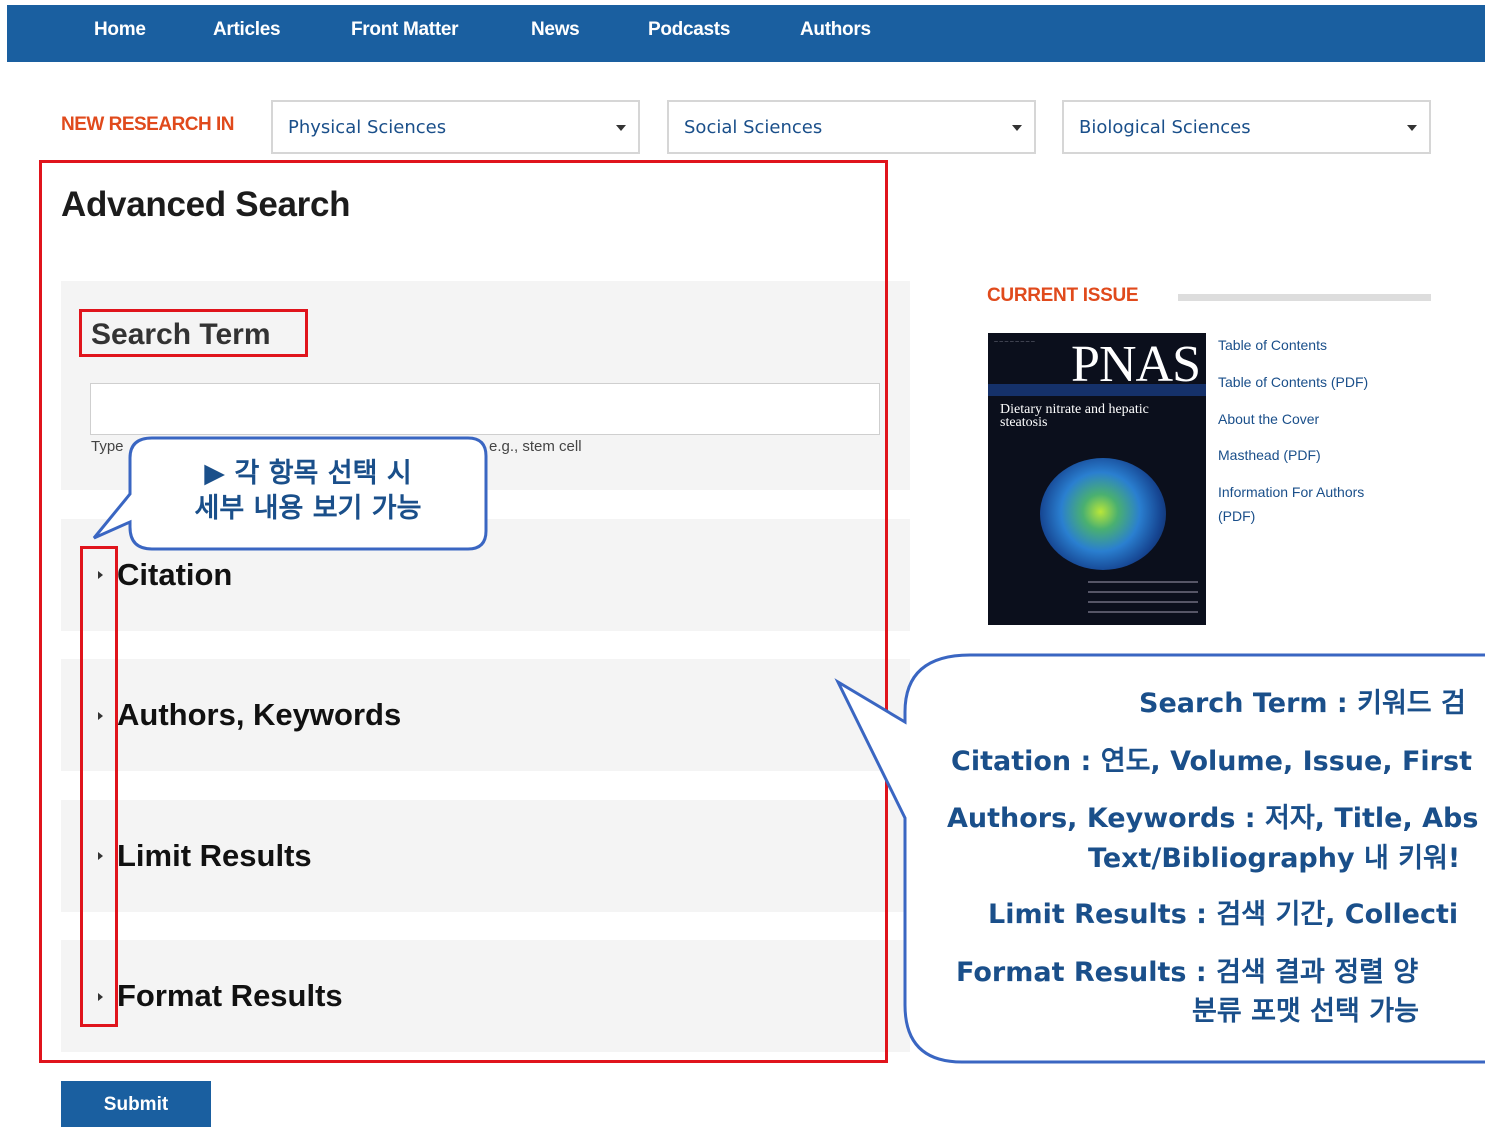  Describe the element at coordinates (1063, 295) in the screenshot. I see `current-issue-title: CURRENT ISSUE` at that location.